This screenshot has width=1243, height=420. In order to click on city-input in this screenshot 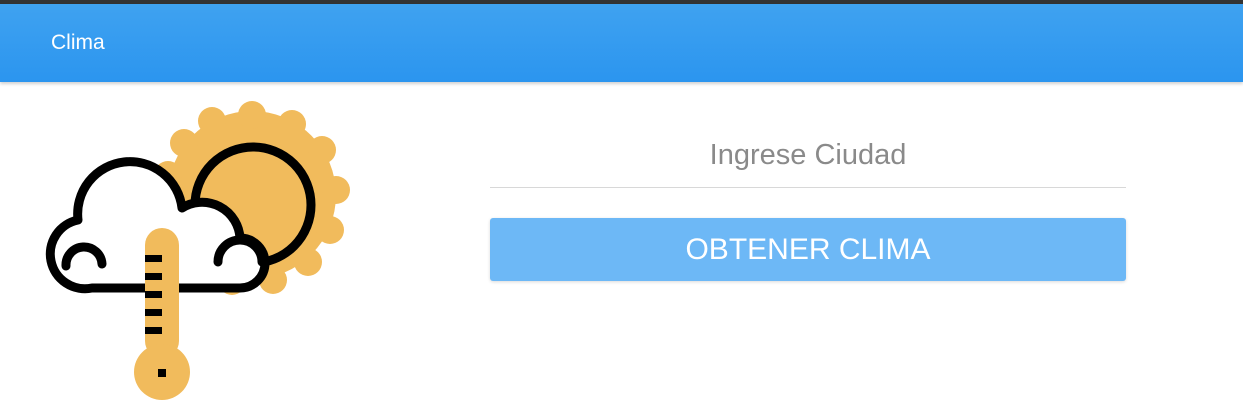, I will do `click(808, 156)`.